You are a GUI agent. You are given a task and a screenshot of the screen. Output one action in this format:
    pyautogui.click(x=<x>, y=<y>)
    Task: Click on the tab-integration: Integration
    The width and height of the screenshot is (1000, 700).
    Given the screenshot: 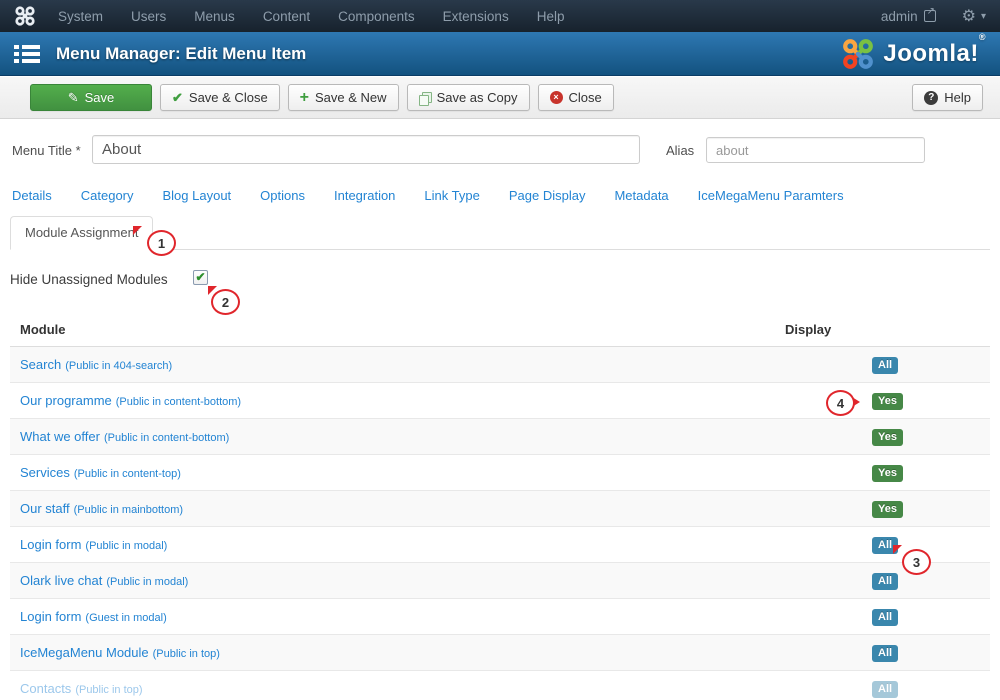 What is the action you would take?
    pyautogui.click(x=364, y=195)
    